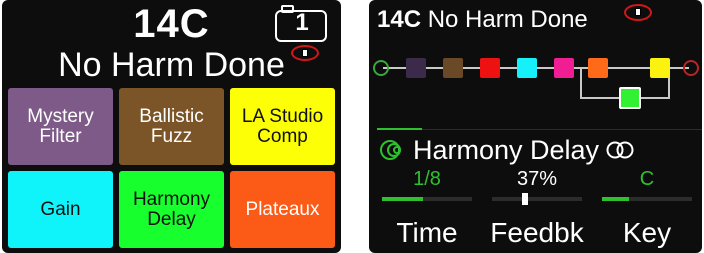 The height and width of the screenshot is (253, 704). I want to click on param-value: C, so click(647, 179).